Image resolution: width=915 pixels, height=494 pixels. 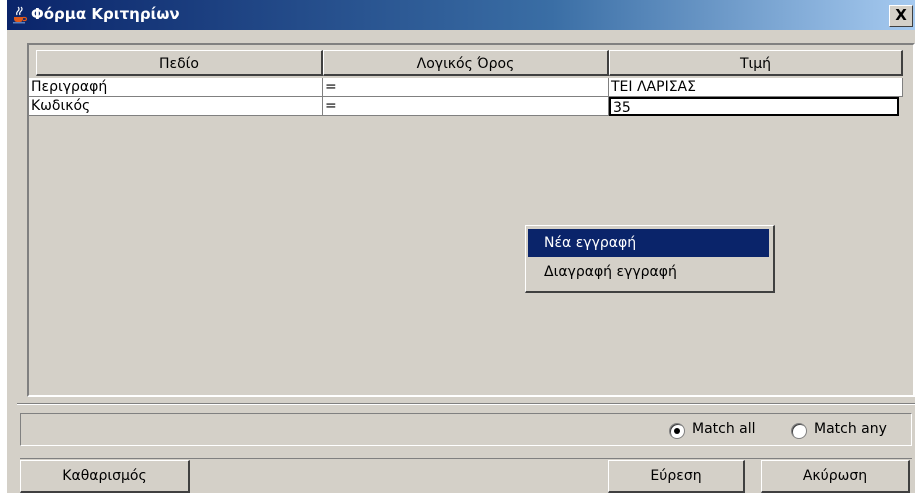 I want to click on cell-field: Περιγραφή, so click(x=176, y=87).